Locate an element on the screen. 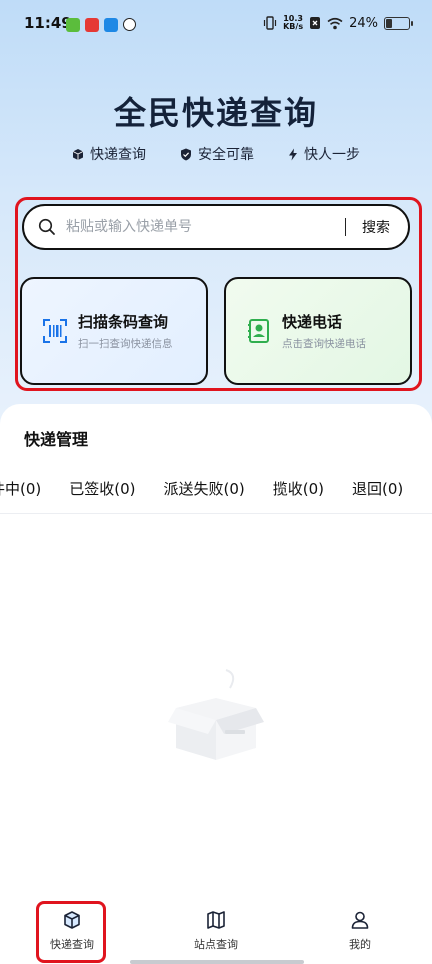 This screenshot has height=964, width=432. tab-signed: 已签收(0) is located at coordinates (102, 488).